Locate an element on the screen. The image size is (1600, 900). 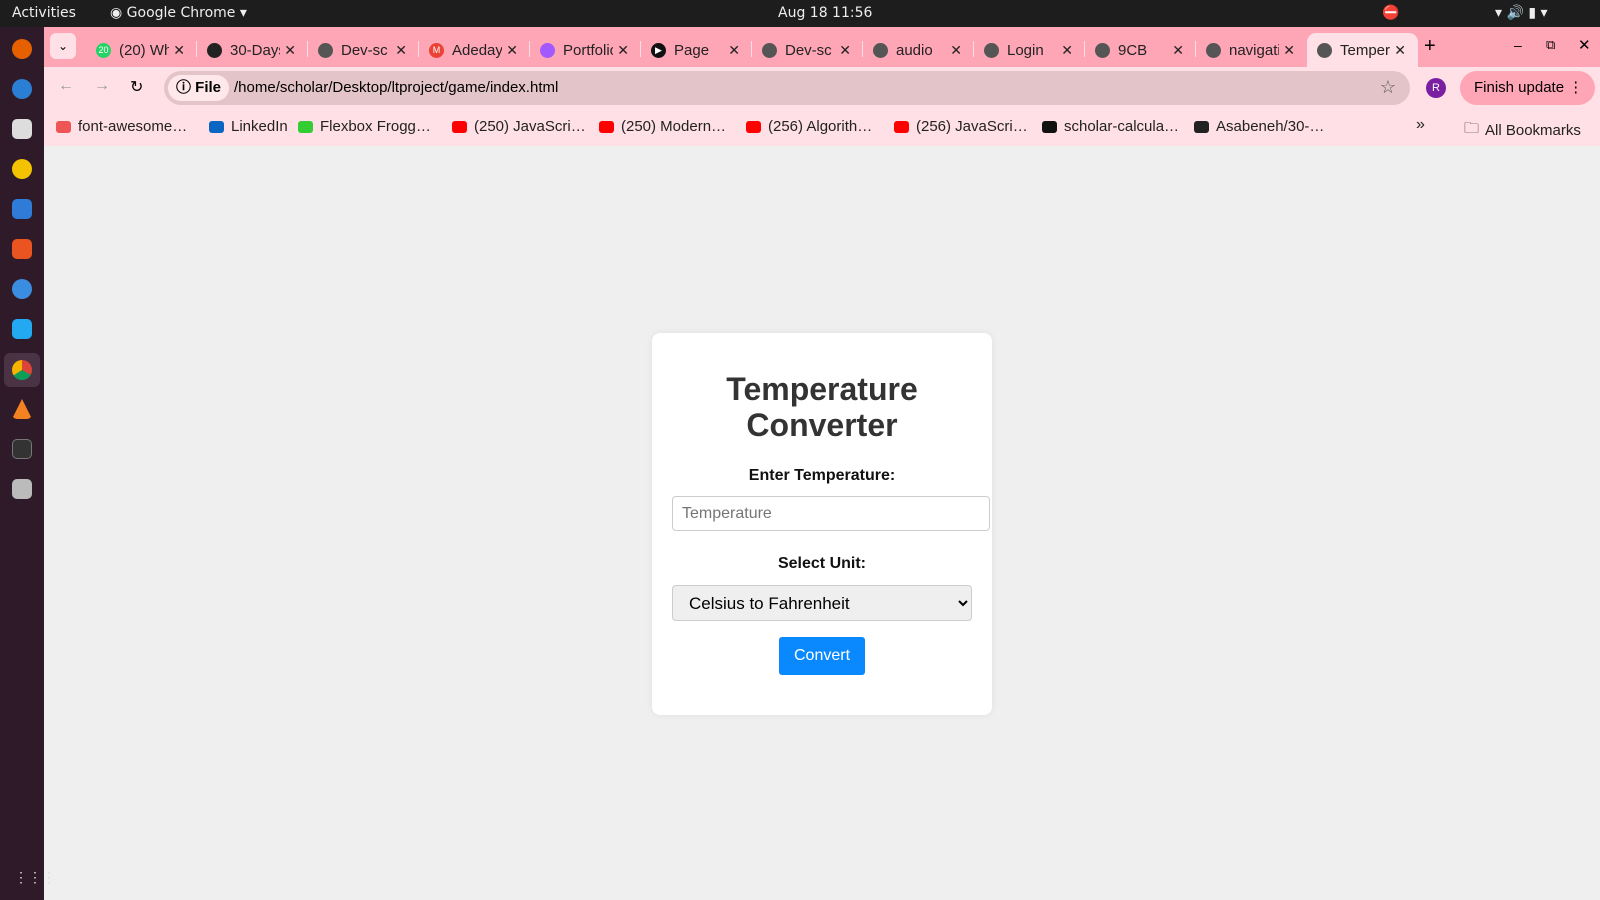
writer-icon is located at coordinates (22, 209).